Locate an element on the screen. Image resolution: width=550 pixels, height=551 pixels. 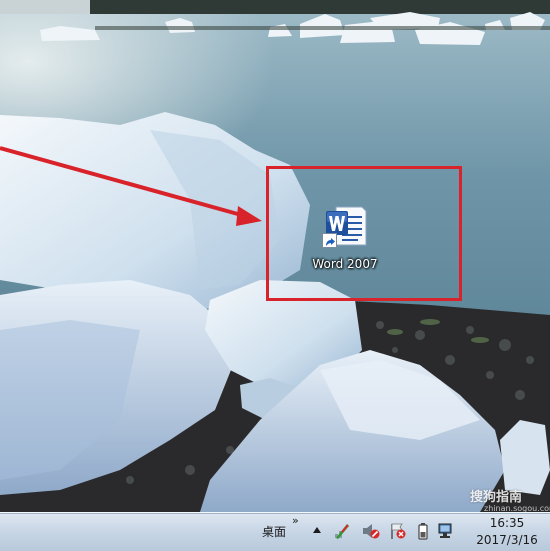
watermark-text: 搜狗指南 is located at coordinates (496, 497).